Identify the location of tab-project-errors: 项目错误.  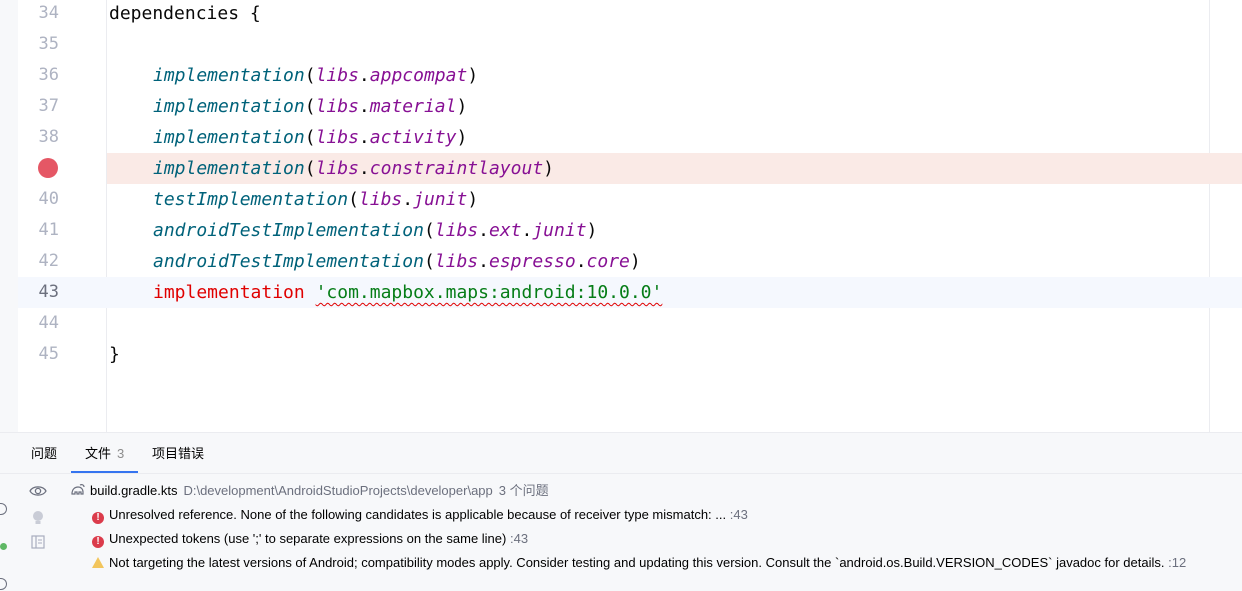
(178, 453).